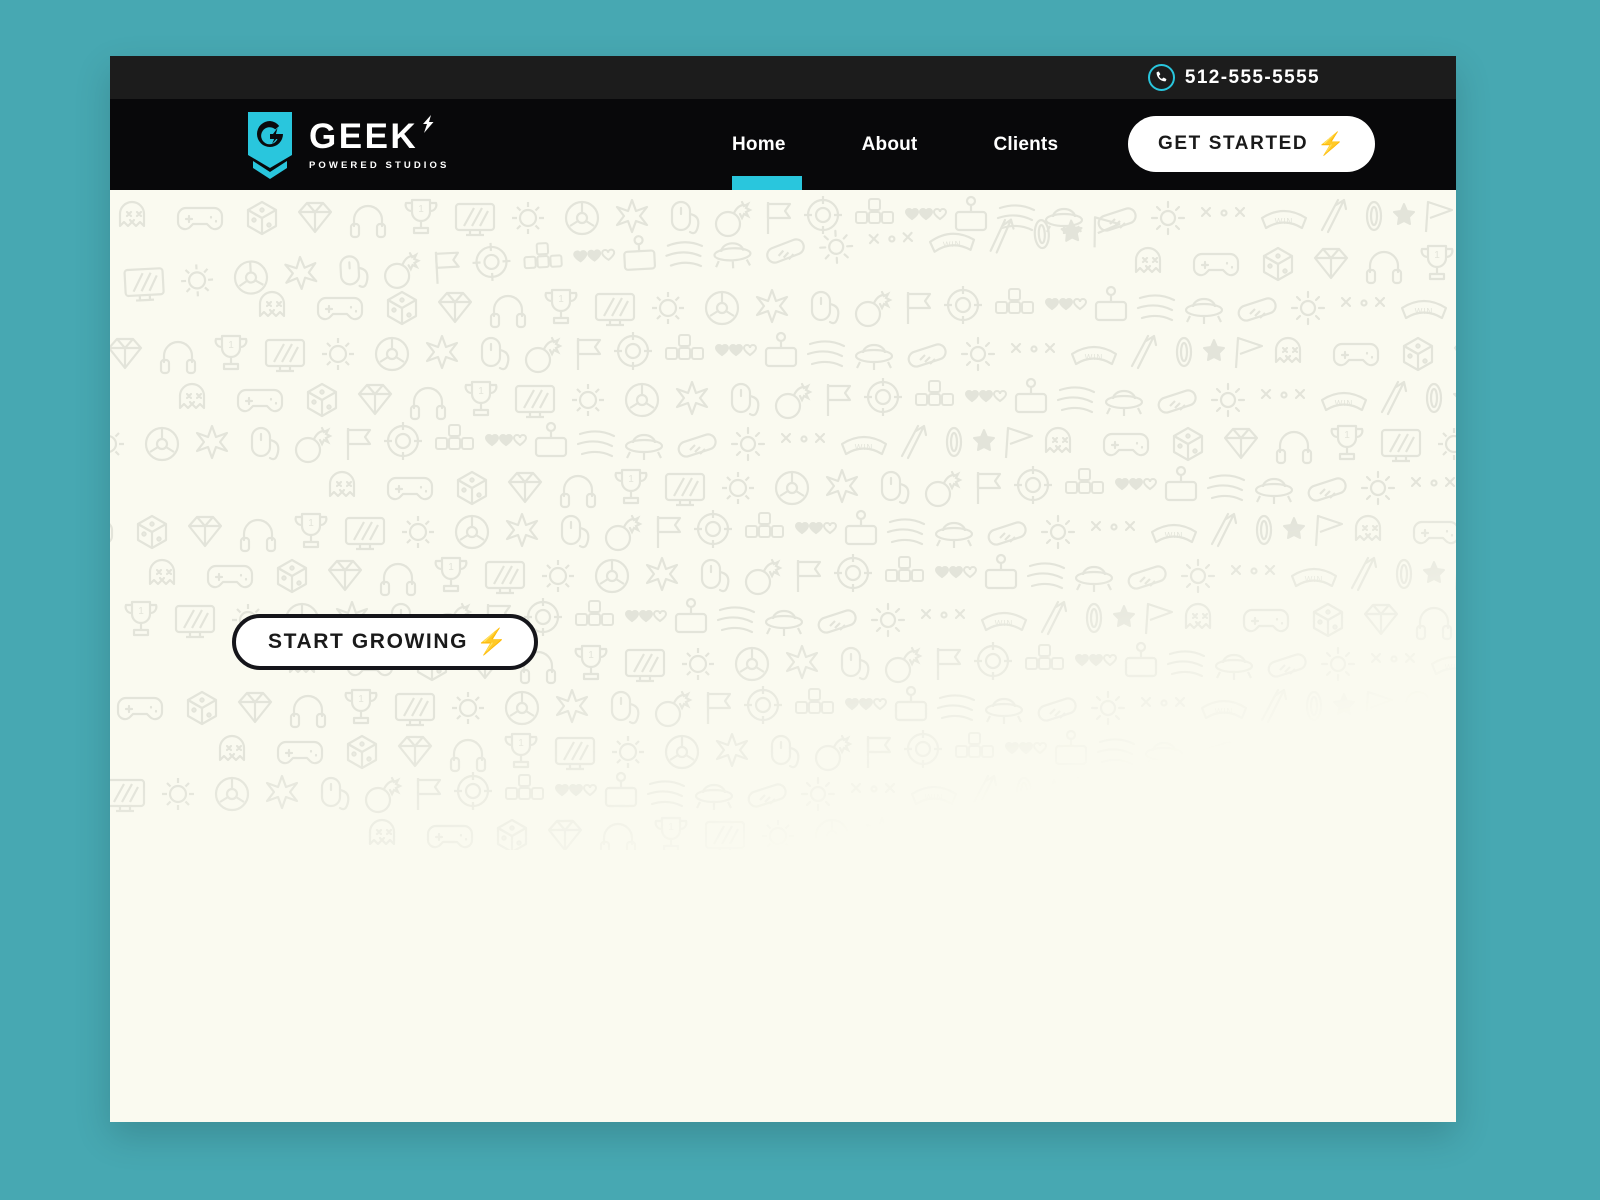  Describe the element at coordinates (783, 77) in the screenshot. I see `top-utility-bar: 512-555-5555` at that location.